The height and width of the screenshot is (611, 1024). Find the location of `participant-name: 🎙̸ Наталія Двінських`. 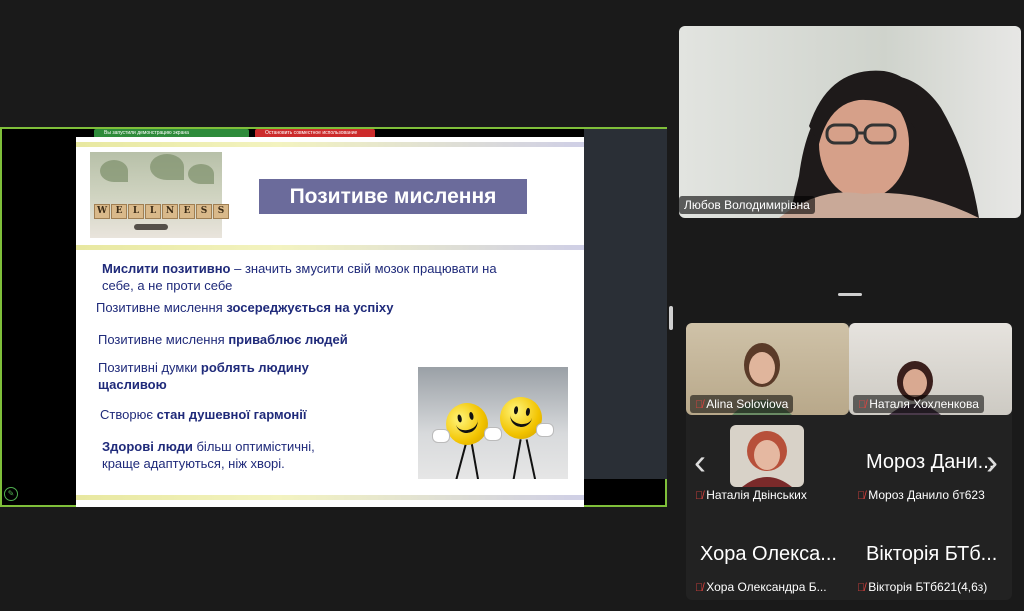

participant-name: 🎙̸ Наталія Двінських is located at coordinates (751, 495).